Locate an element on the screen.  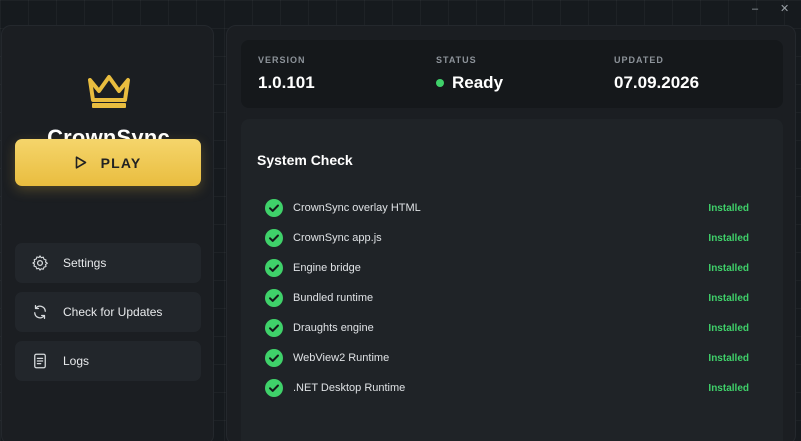
play-label: PLAY is located at coordinates (121, 162).